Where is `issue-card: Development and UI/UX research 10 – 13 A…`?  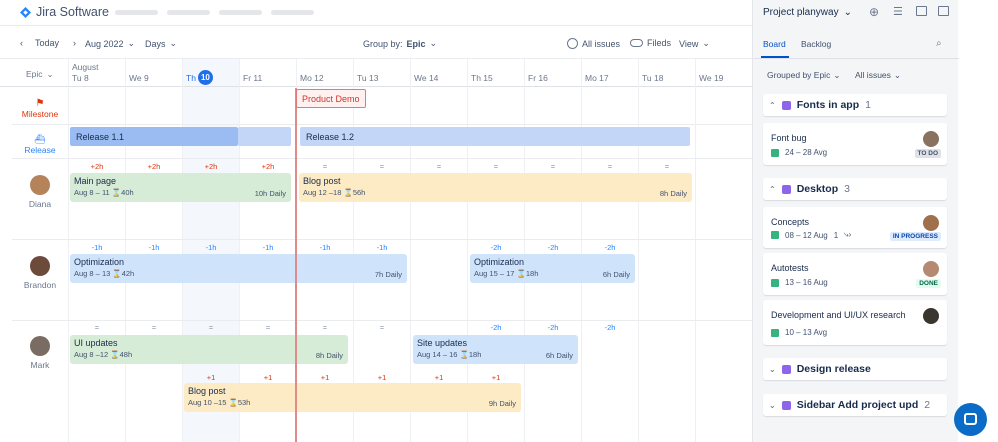
issue-card: Development and UI/UX research 10 – 13 A… is located at coordinates (855, 322).